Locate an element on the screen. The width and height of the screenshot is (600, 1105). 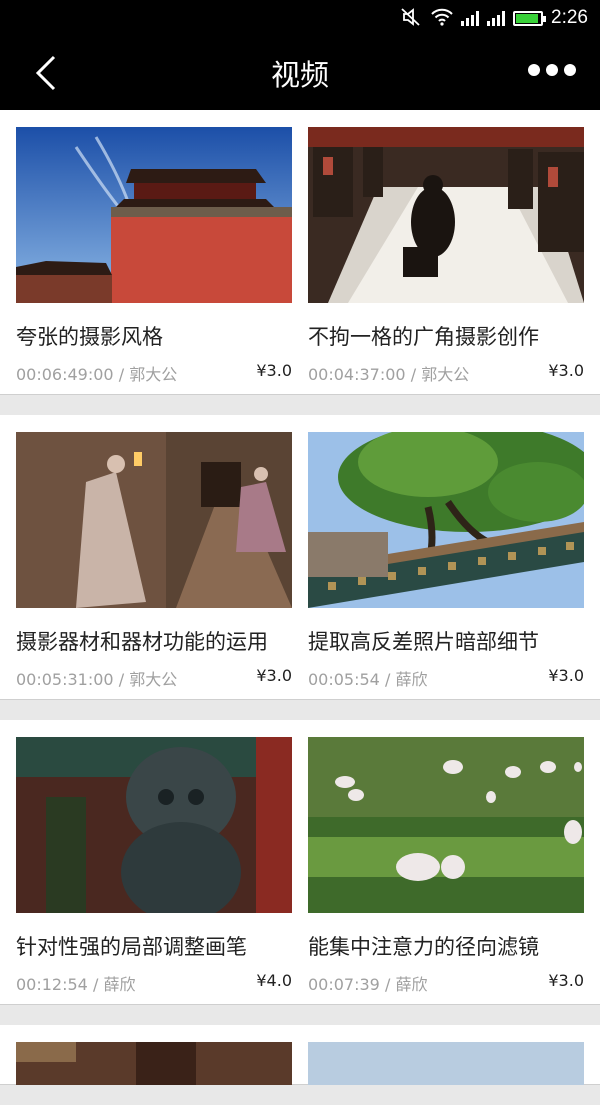
video-card: 摄影器材和器材功能的运用 00:05:31:00 / 郭大公 ¥3.0 is located at coordinates (154, 565).